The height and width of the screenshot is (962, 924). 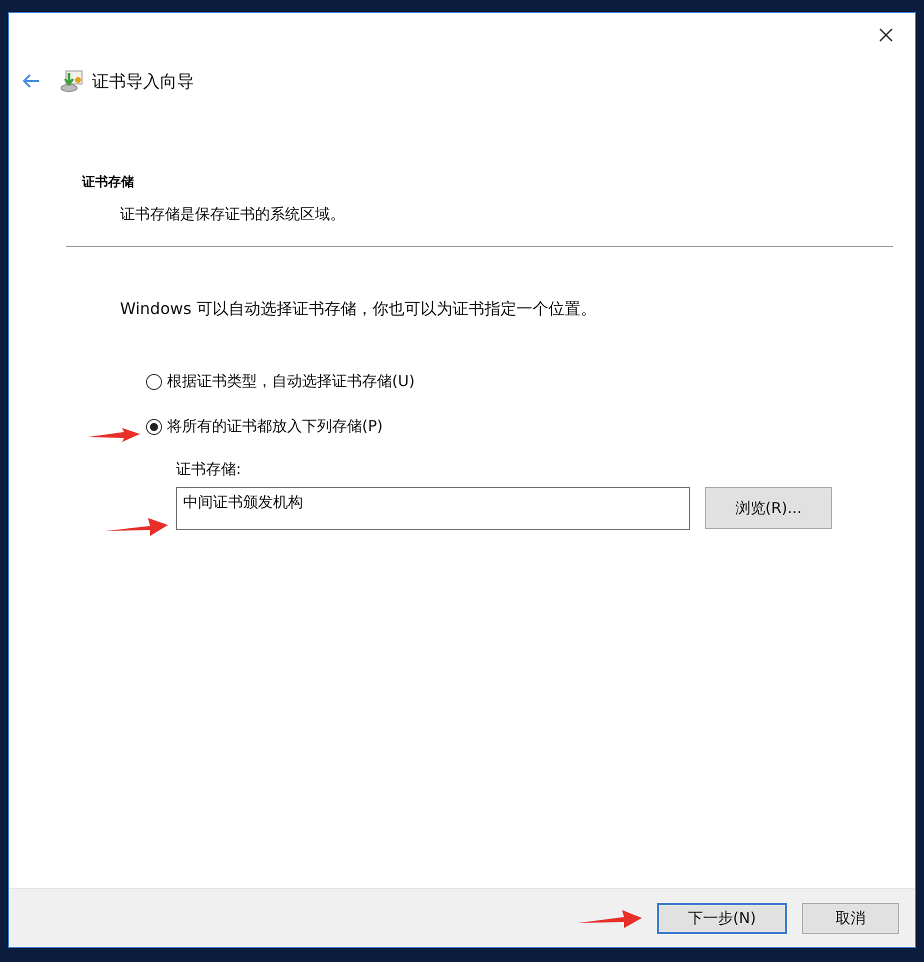 I want to click on dialog-button: 下一步(N), so click(x=722, y=918).